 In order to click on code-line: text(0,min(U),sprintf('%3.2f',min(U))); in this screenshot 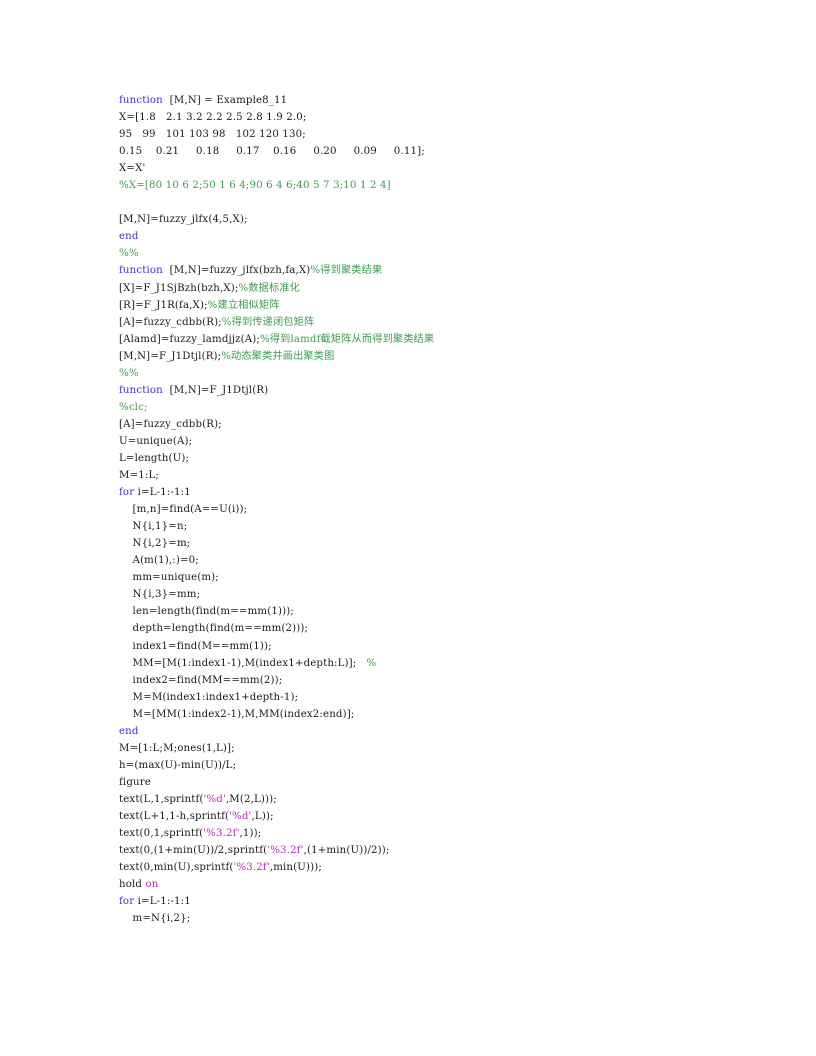, I will do `click(449, 867)`.